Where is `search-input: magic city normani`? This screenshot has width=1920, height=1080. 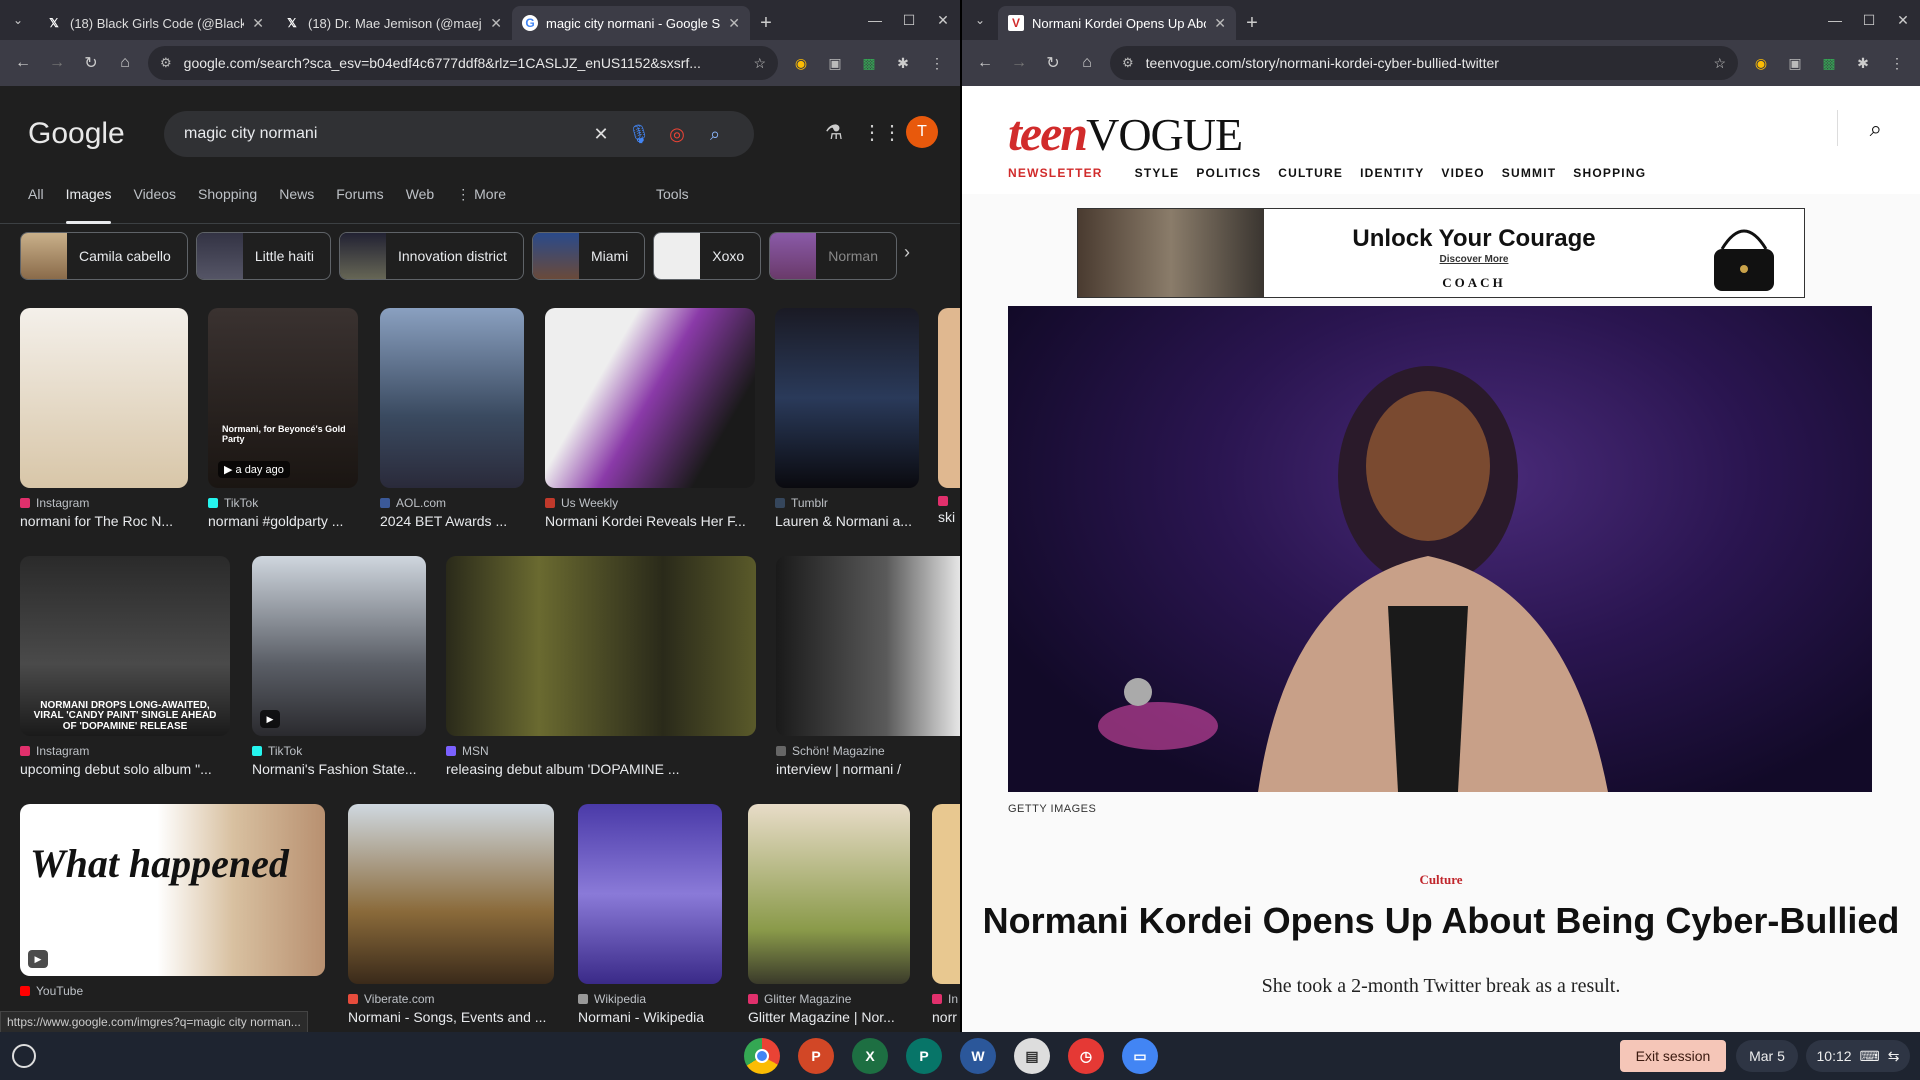
search-input: magic city normani is located at coordinates (383, 134).